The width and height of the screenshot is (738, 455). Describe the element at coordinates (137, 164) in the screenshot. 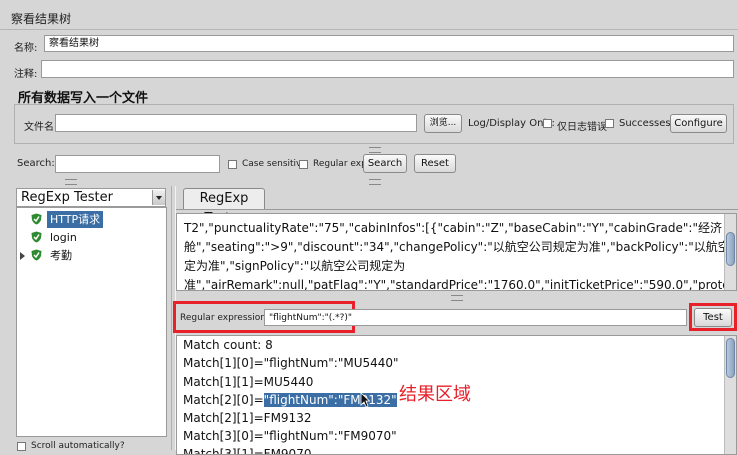

I see `search-input` at that location.